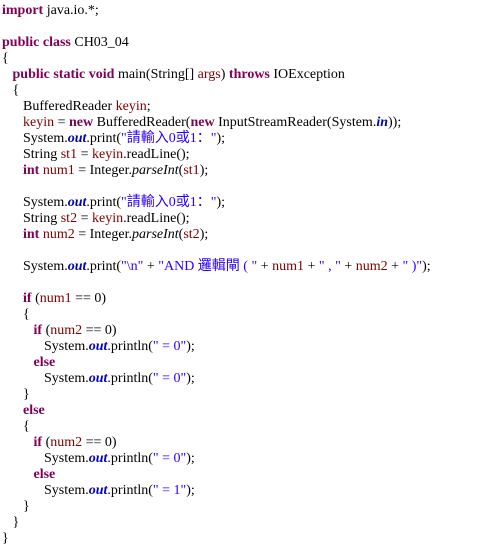  I want to click on string-token: " = 0", so click(169, 378).